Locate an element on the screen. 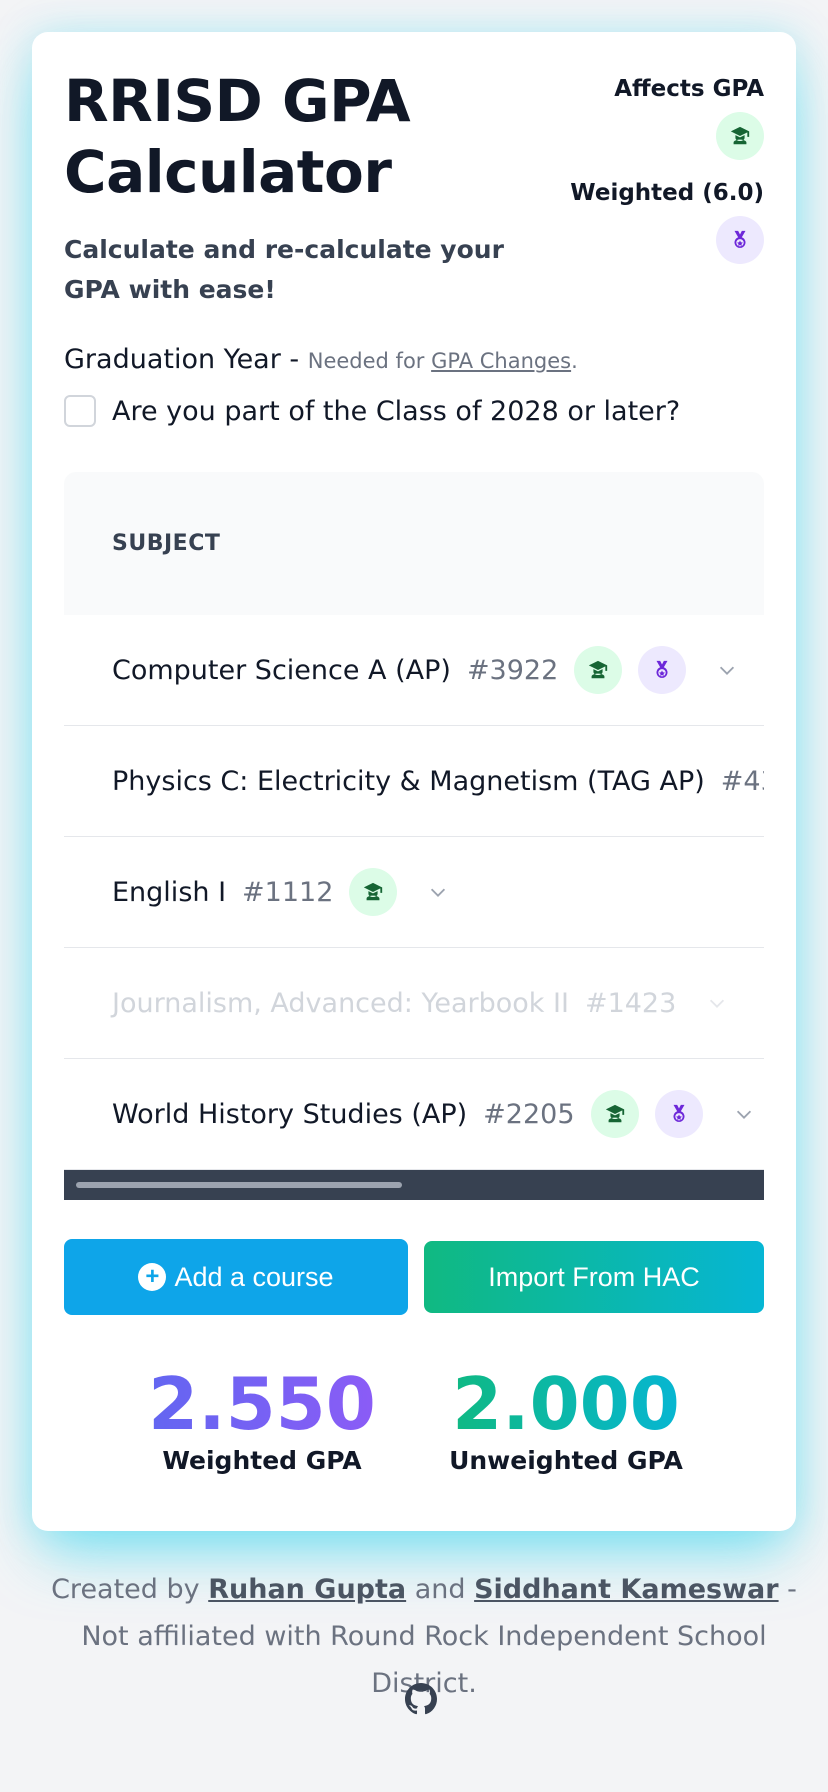  course-number: #1112 is located at coordinates (288, 892).